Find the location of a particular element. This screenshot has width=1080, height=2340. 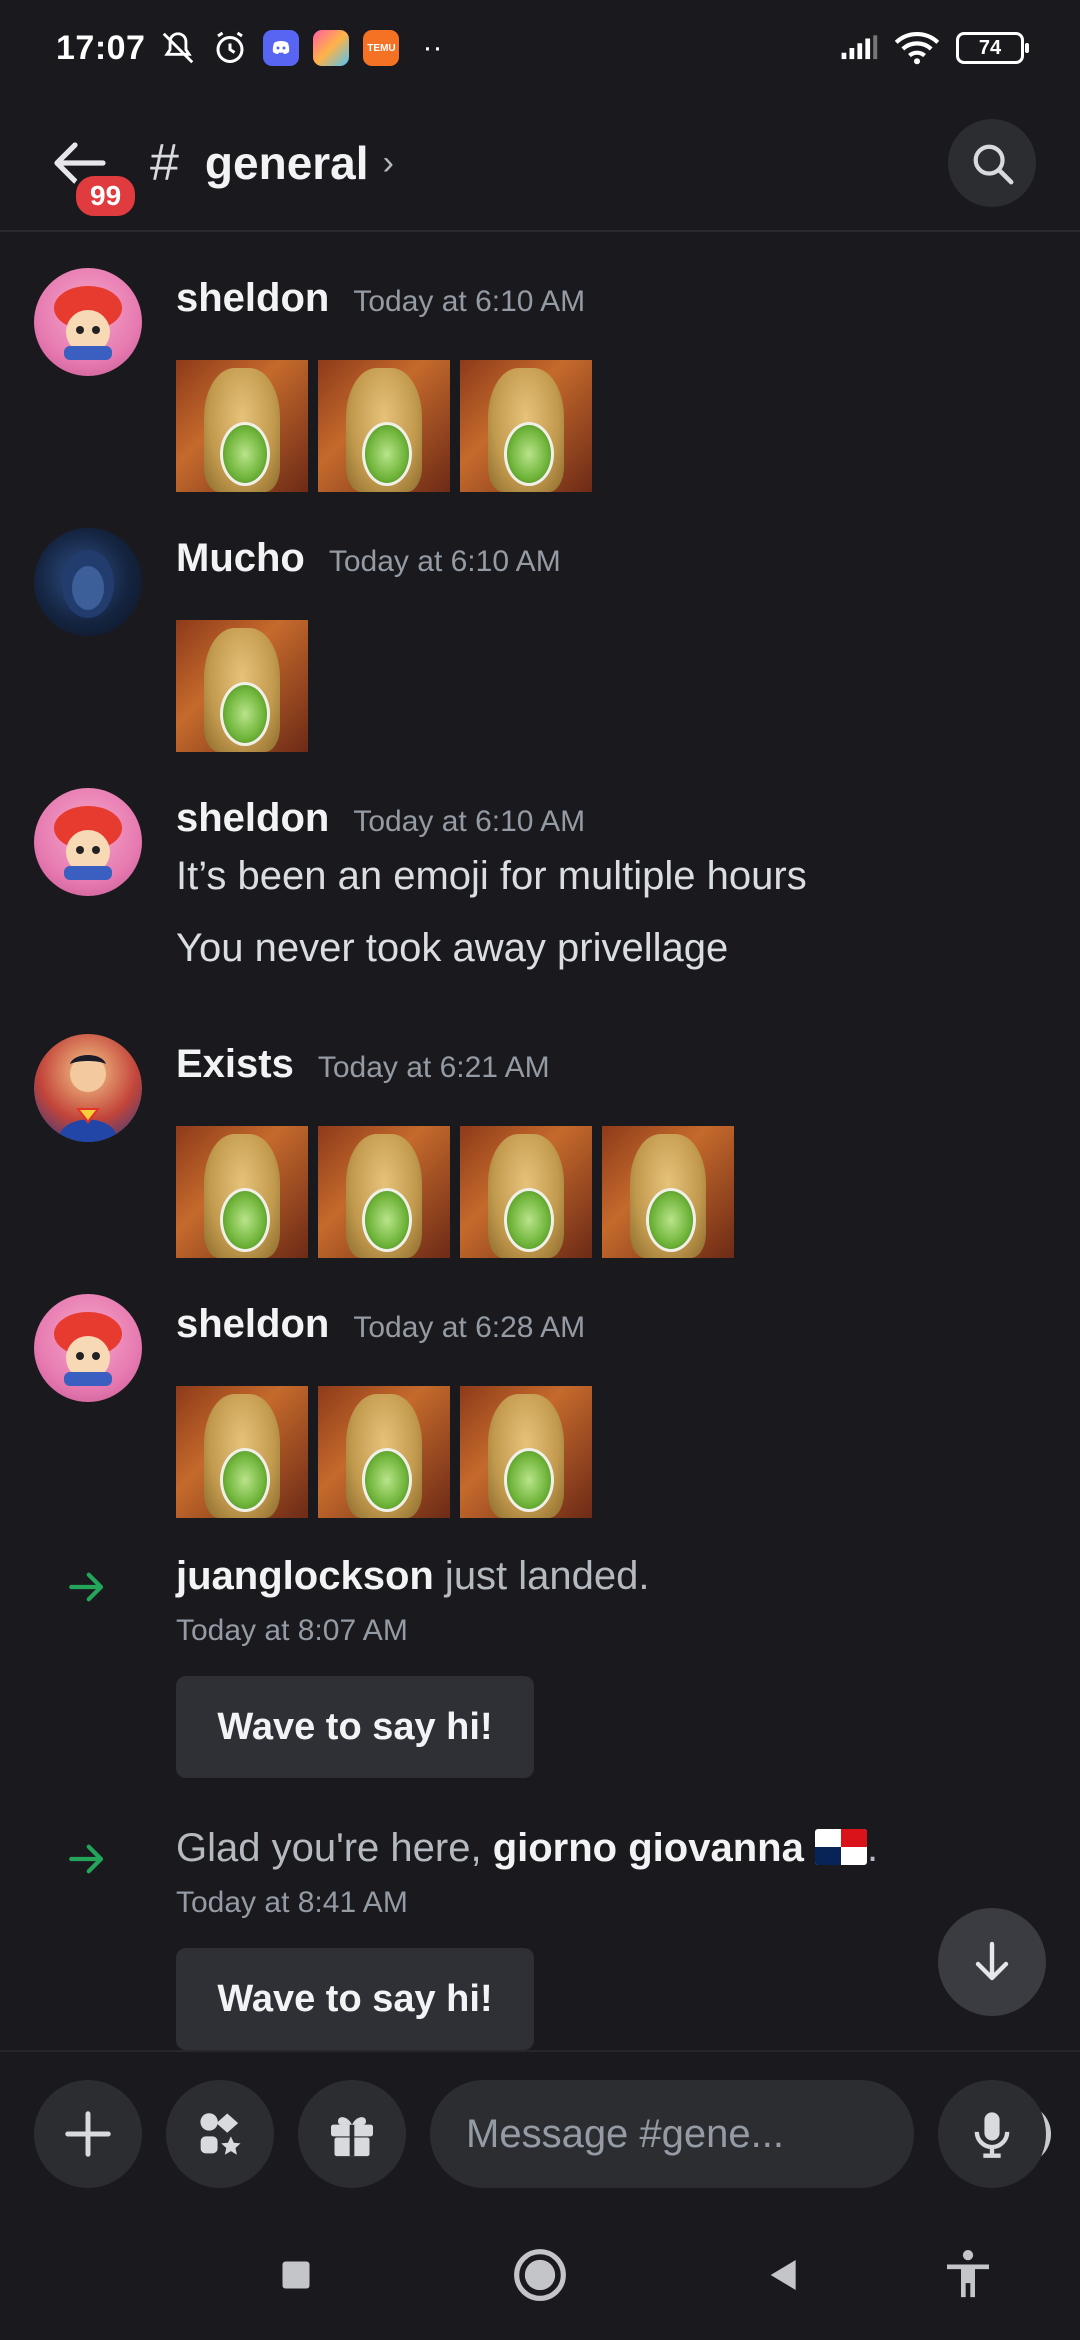

battery-indicator: 74 is located at coordinates (992, 48).